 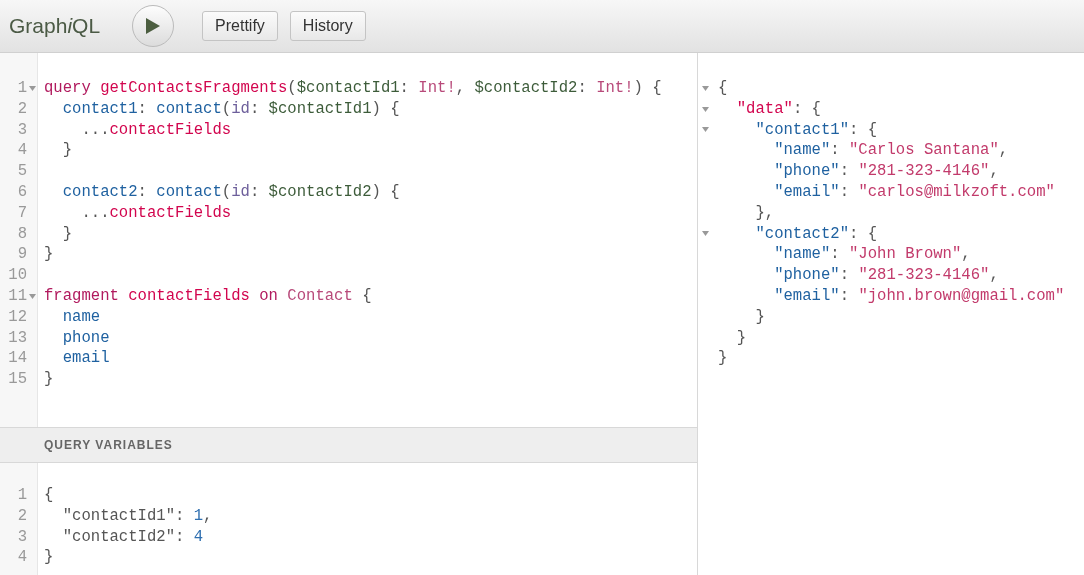 What do you see at coordinates (778, 108) in the screenshot?
I see `code-line: "data": {` at bounding box center [778, 108].